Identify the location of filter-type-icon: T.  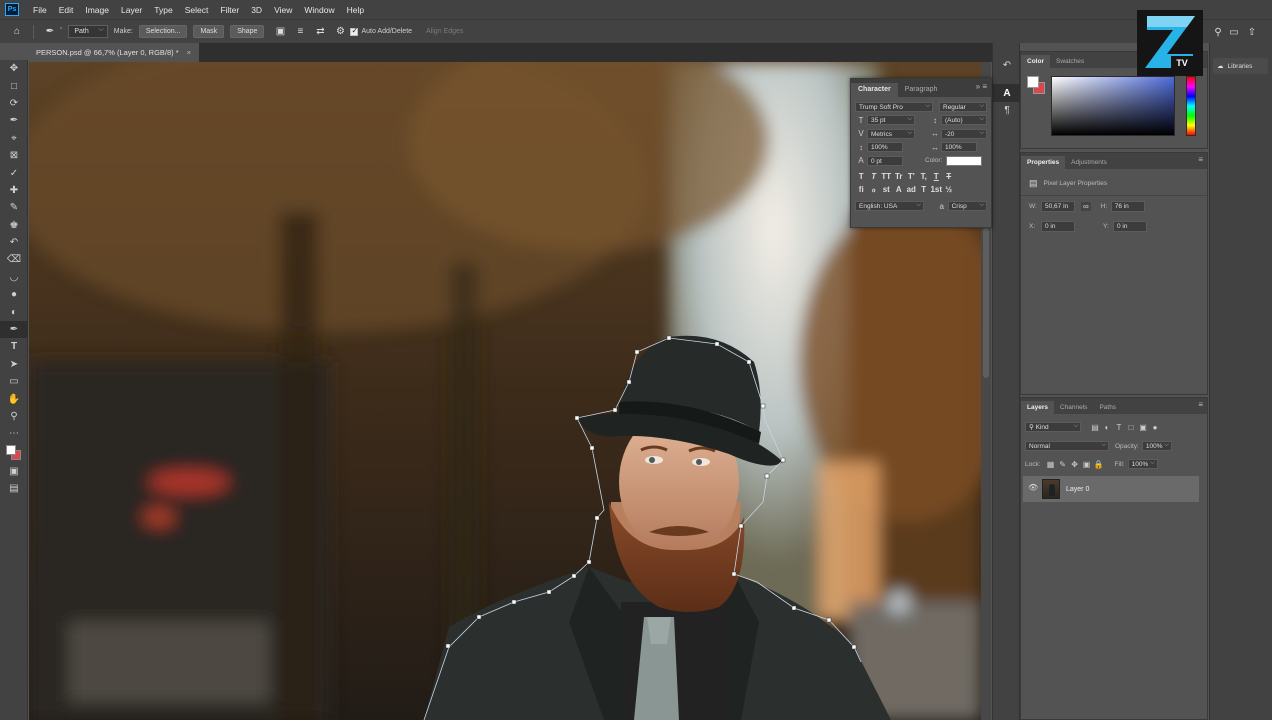
(1119, 427).